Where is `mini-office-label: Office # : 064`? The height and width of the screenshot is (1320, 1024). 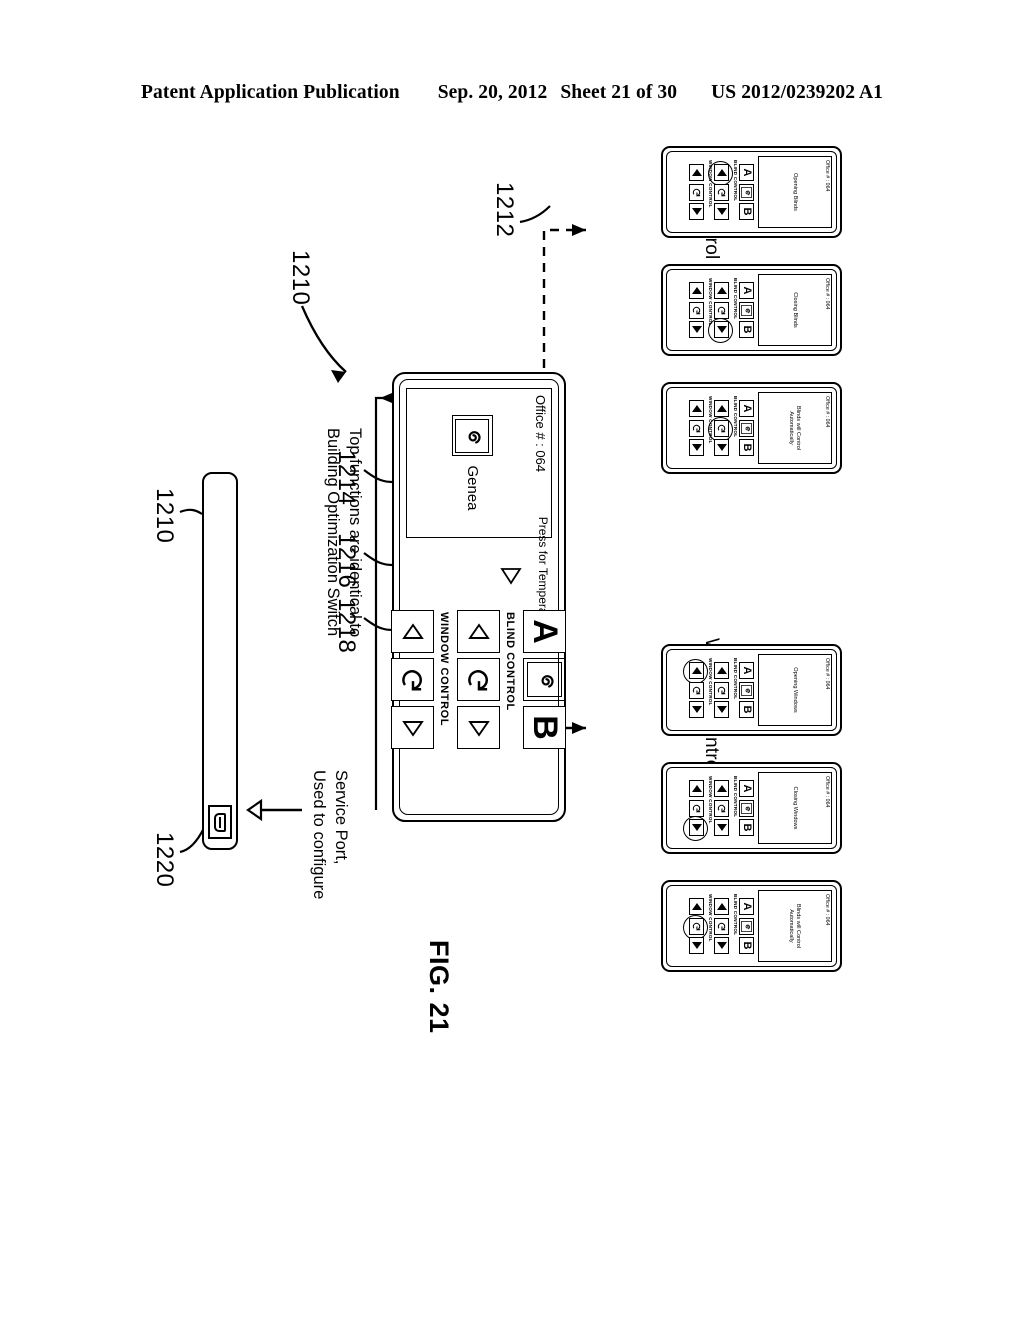 mini-office-label: Office # : 064 is located at coordinates (827, 674).